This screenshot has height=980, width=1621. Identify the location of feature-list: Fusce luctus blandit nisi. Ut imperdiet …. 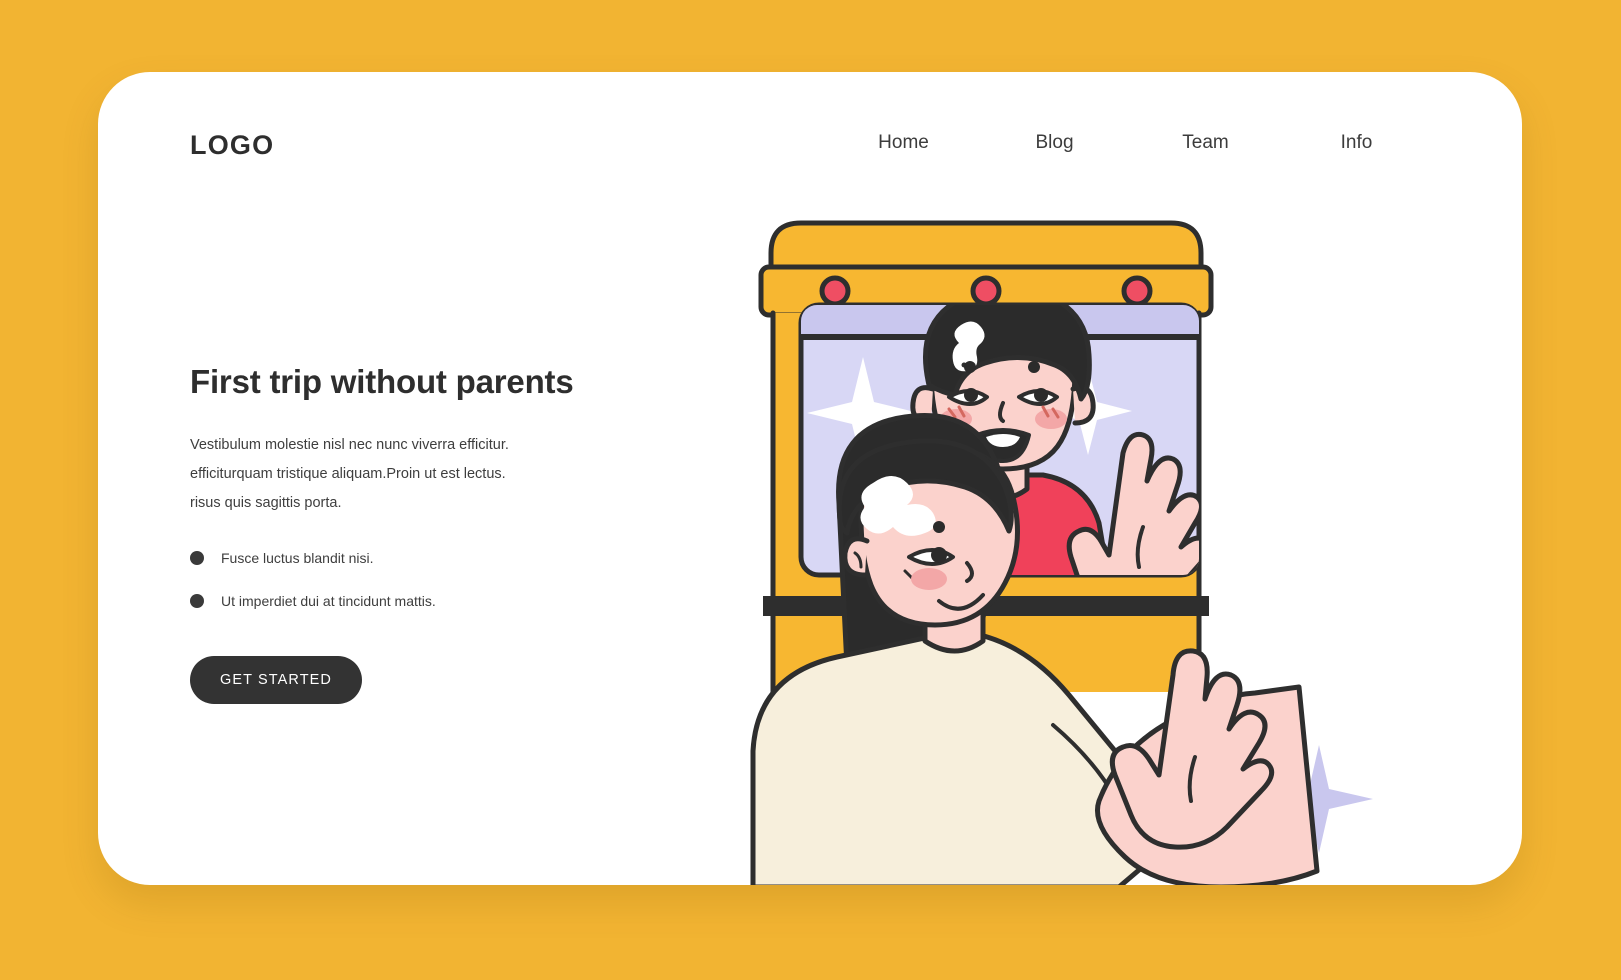
(405, 579).